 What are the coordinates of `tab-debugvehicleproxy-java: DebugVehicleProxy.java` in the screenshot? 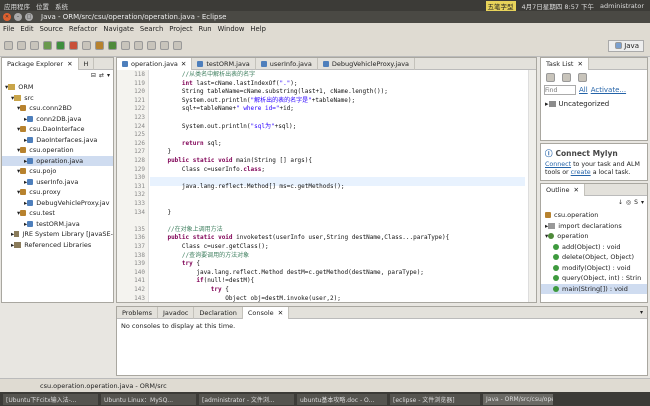 It's located at (367, 63).